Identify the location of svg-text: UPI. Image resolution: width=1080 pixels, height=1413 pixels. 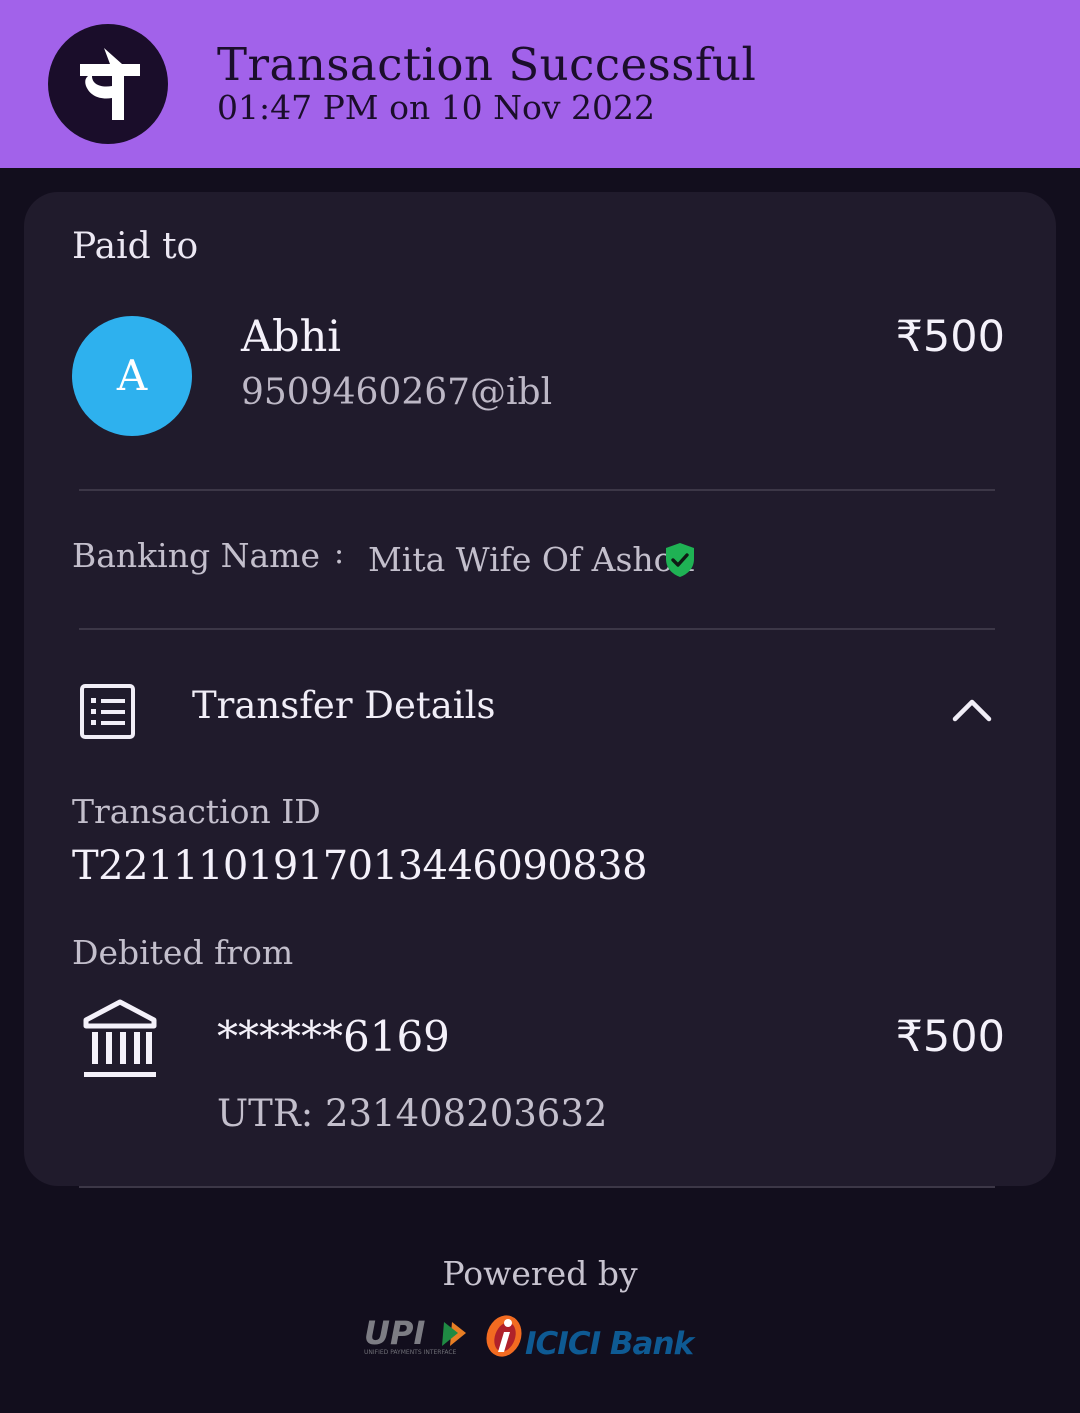
(394, 1333).